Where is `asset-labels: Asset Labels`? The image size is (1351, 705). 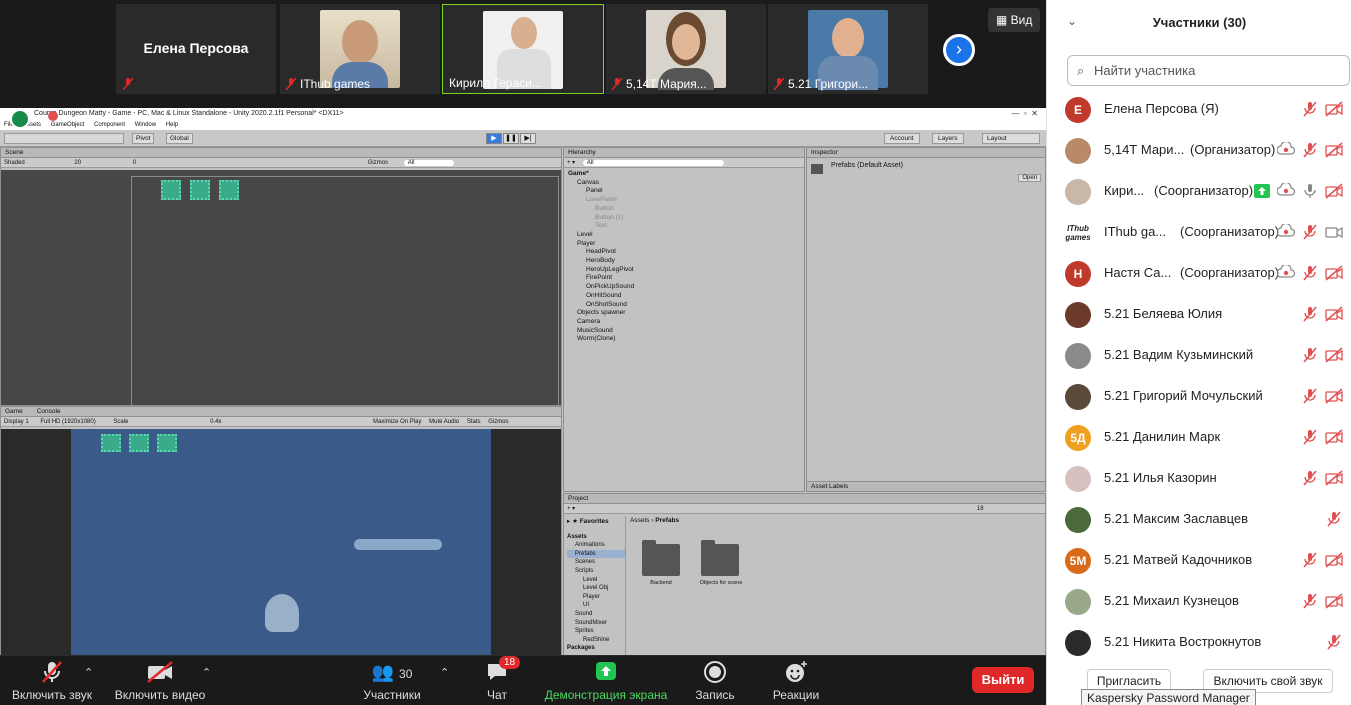
asset-labels: Asset Labels is located at coordinates (926, 486).